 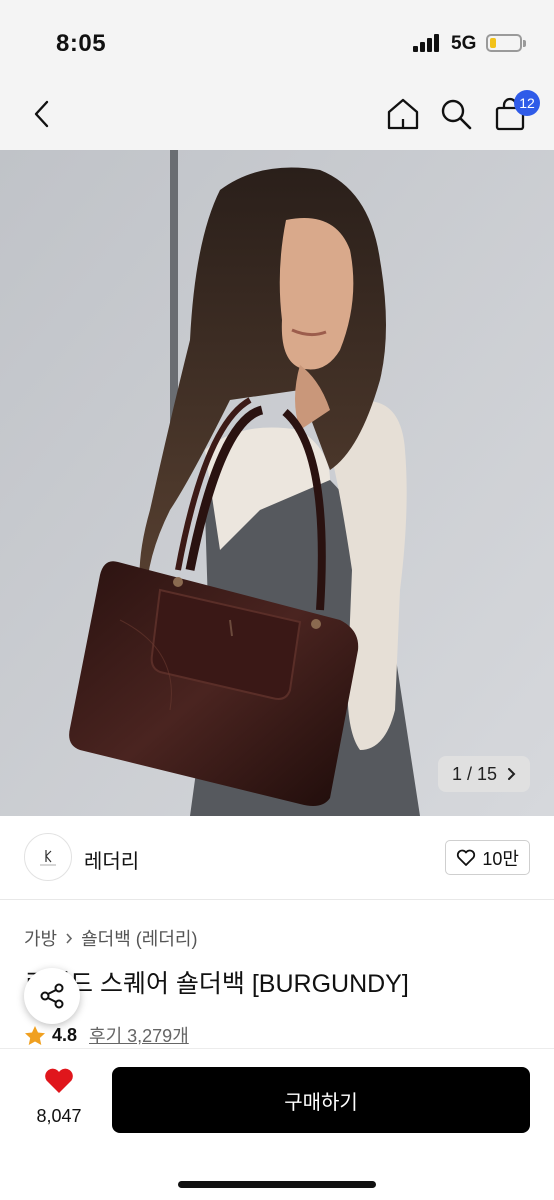 I want to click on share-button, so click(x=52, y=996).